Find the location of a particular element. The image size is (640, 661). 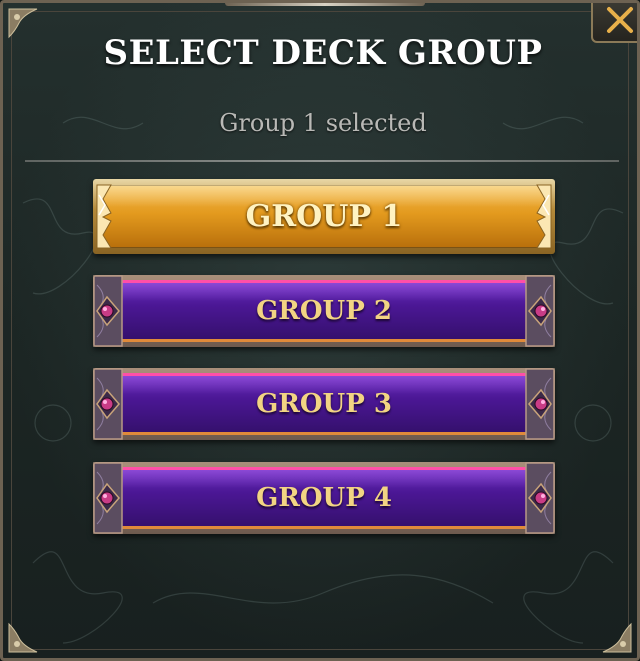

top-notch is located at coordinates (325, 4).